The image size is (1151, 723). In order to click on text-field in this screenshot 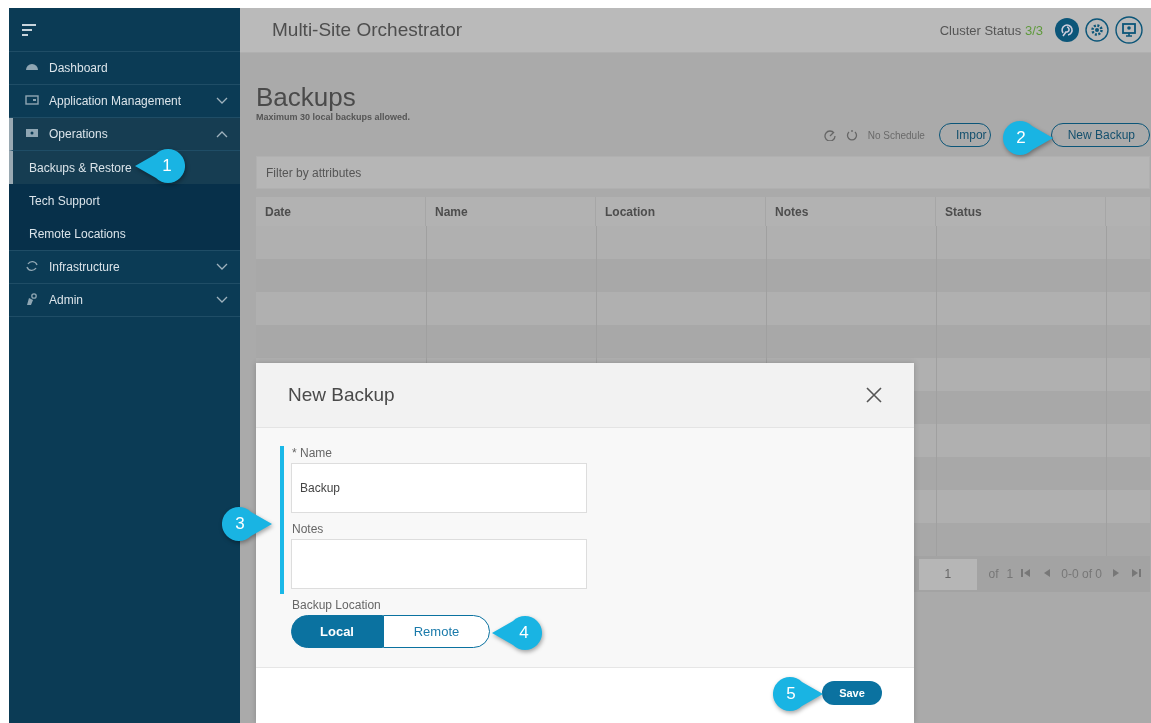, I will do `click(439, 564)`.